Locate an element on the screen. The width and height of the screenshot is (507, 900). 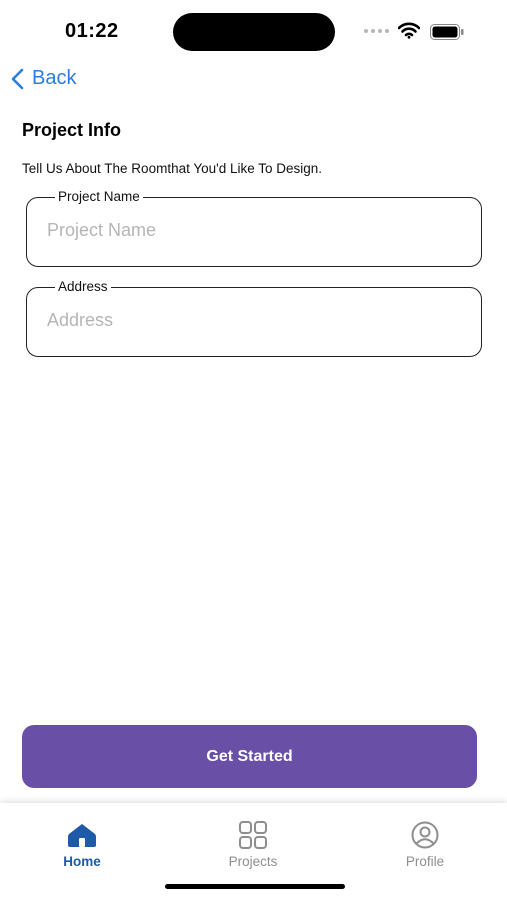
chevron-left-icon is located at coordinates (17, 78).